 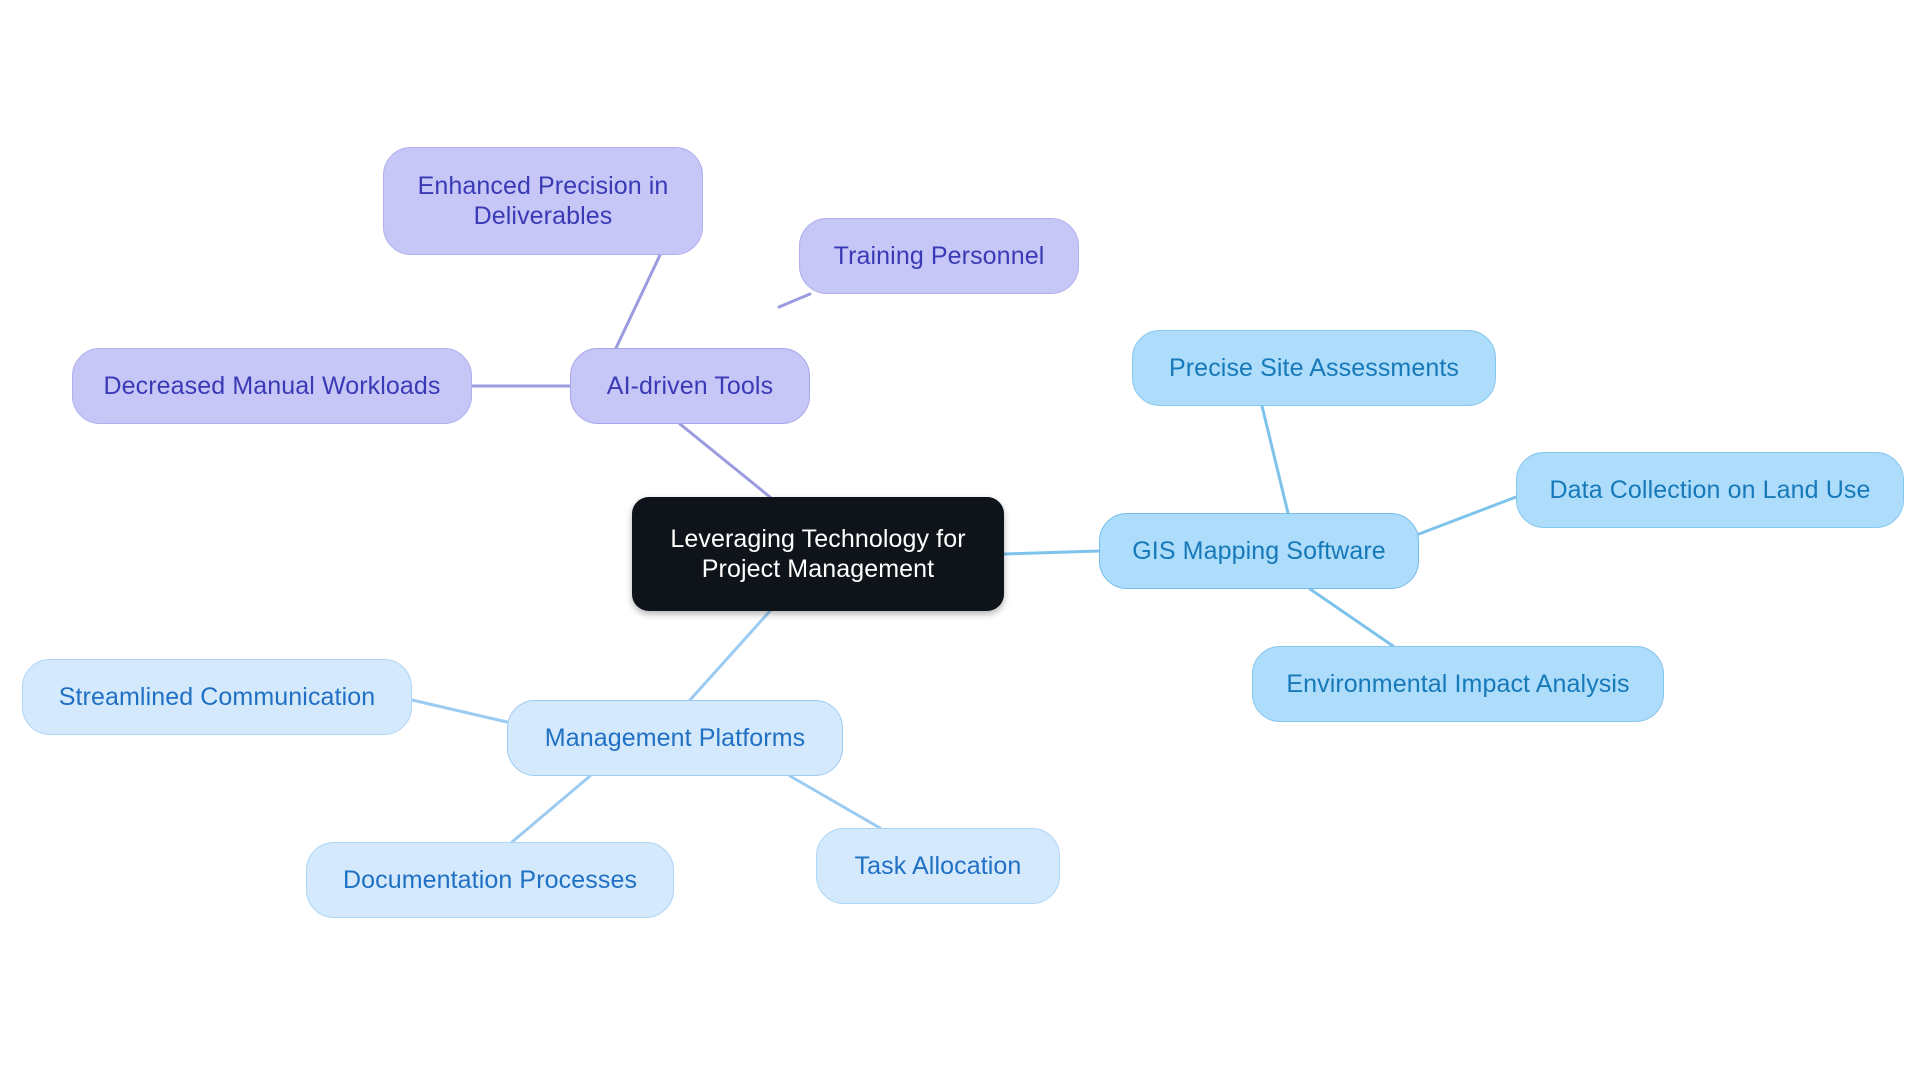 What do you see at coordinates (675, 738) in the screenshot?
I see `branch-node-management-platforms: Management Platforms` at bounding box center [675, 738].